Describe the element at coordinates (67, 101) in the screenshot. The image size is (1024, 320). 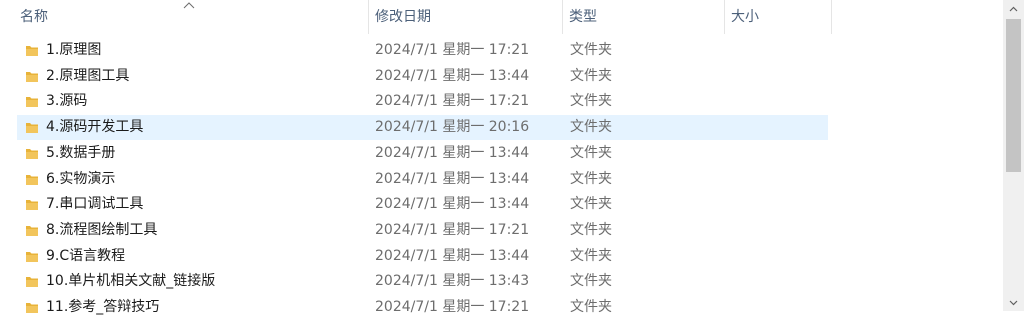
I see `file-name: 3.源码` at that location.